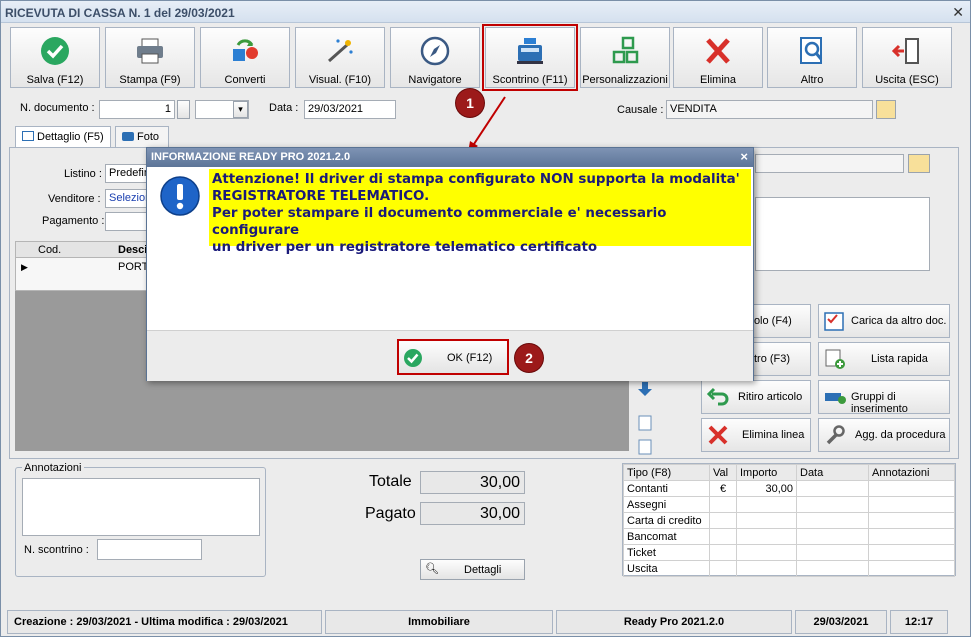  I want to click on message-line: REGISTRATORE TELEMATICO., so click(321, 196).